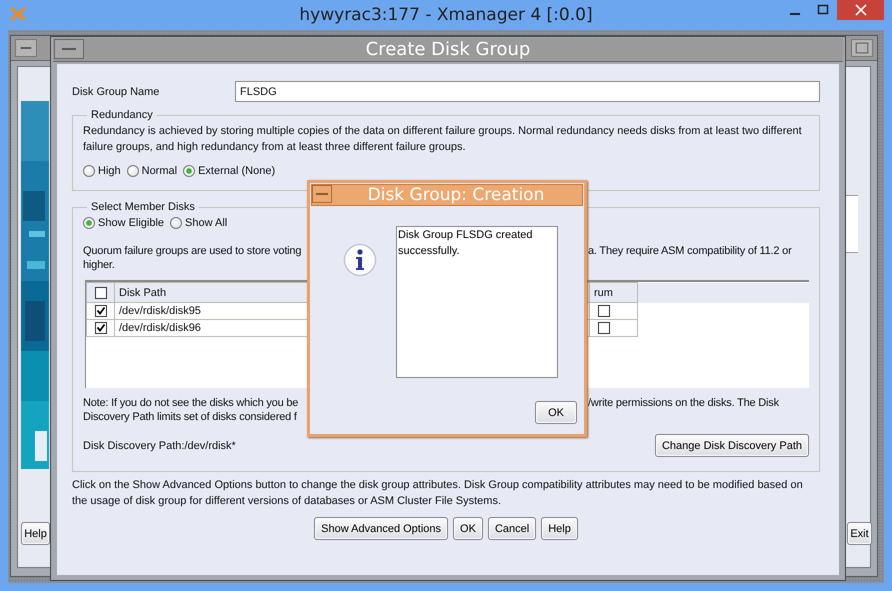 Image resolution: width=892 pixels, height=591 pixels. I want to click on note-text: Discovery Path limits set of disks considered f, so click(190, 417).